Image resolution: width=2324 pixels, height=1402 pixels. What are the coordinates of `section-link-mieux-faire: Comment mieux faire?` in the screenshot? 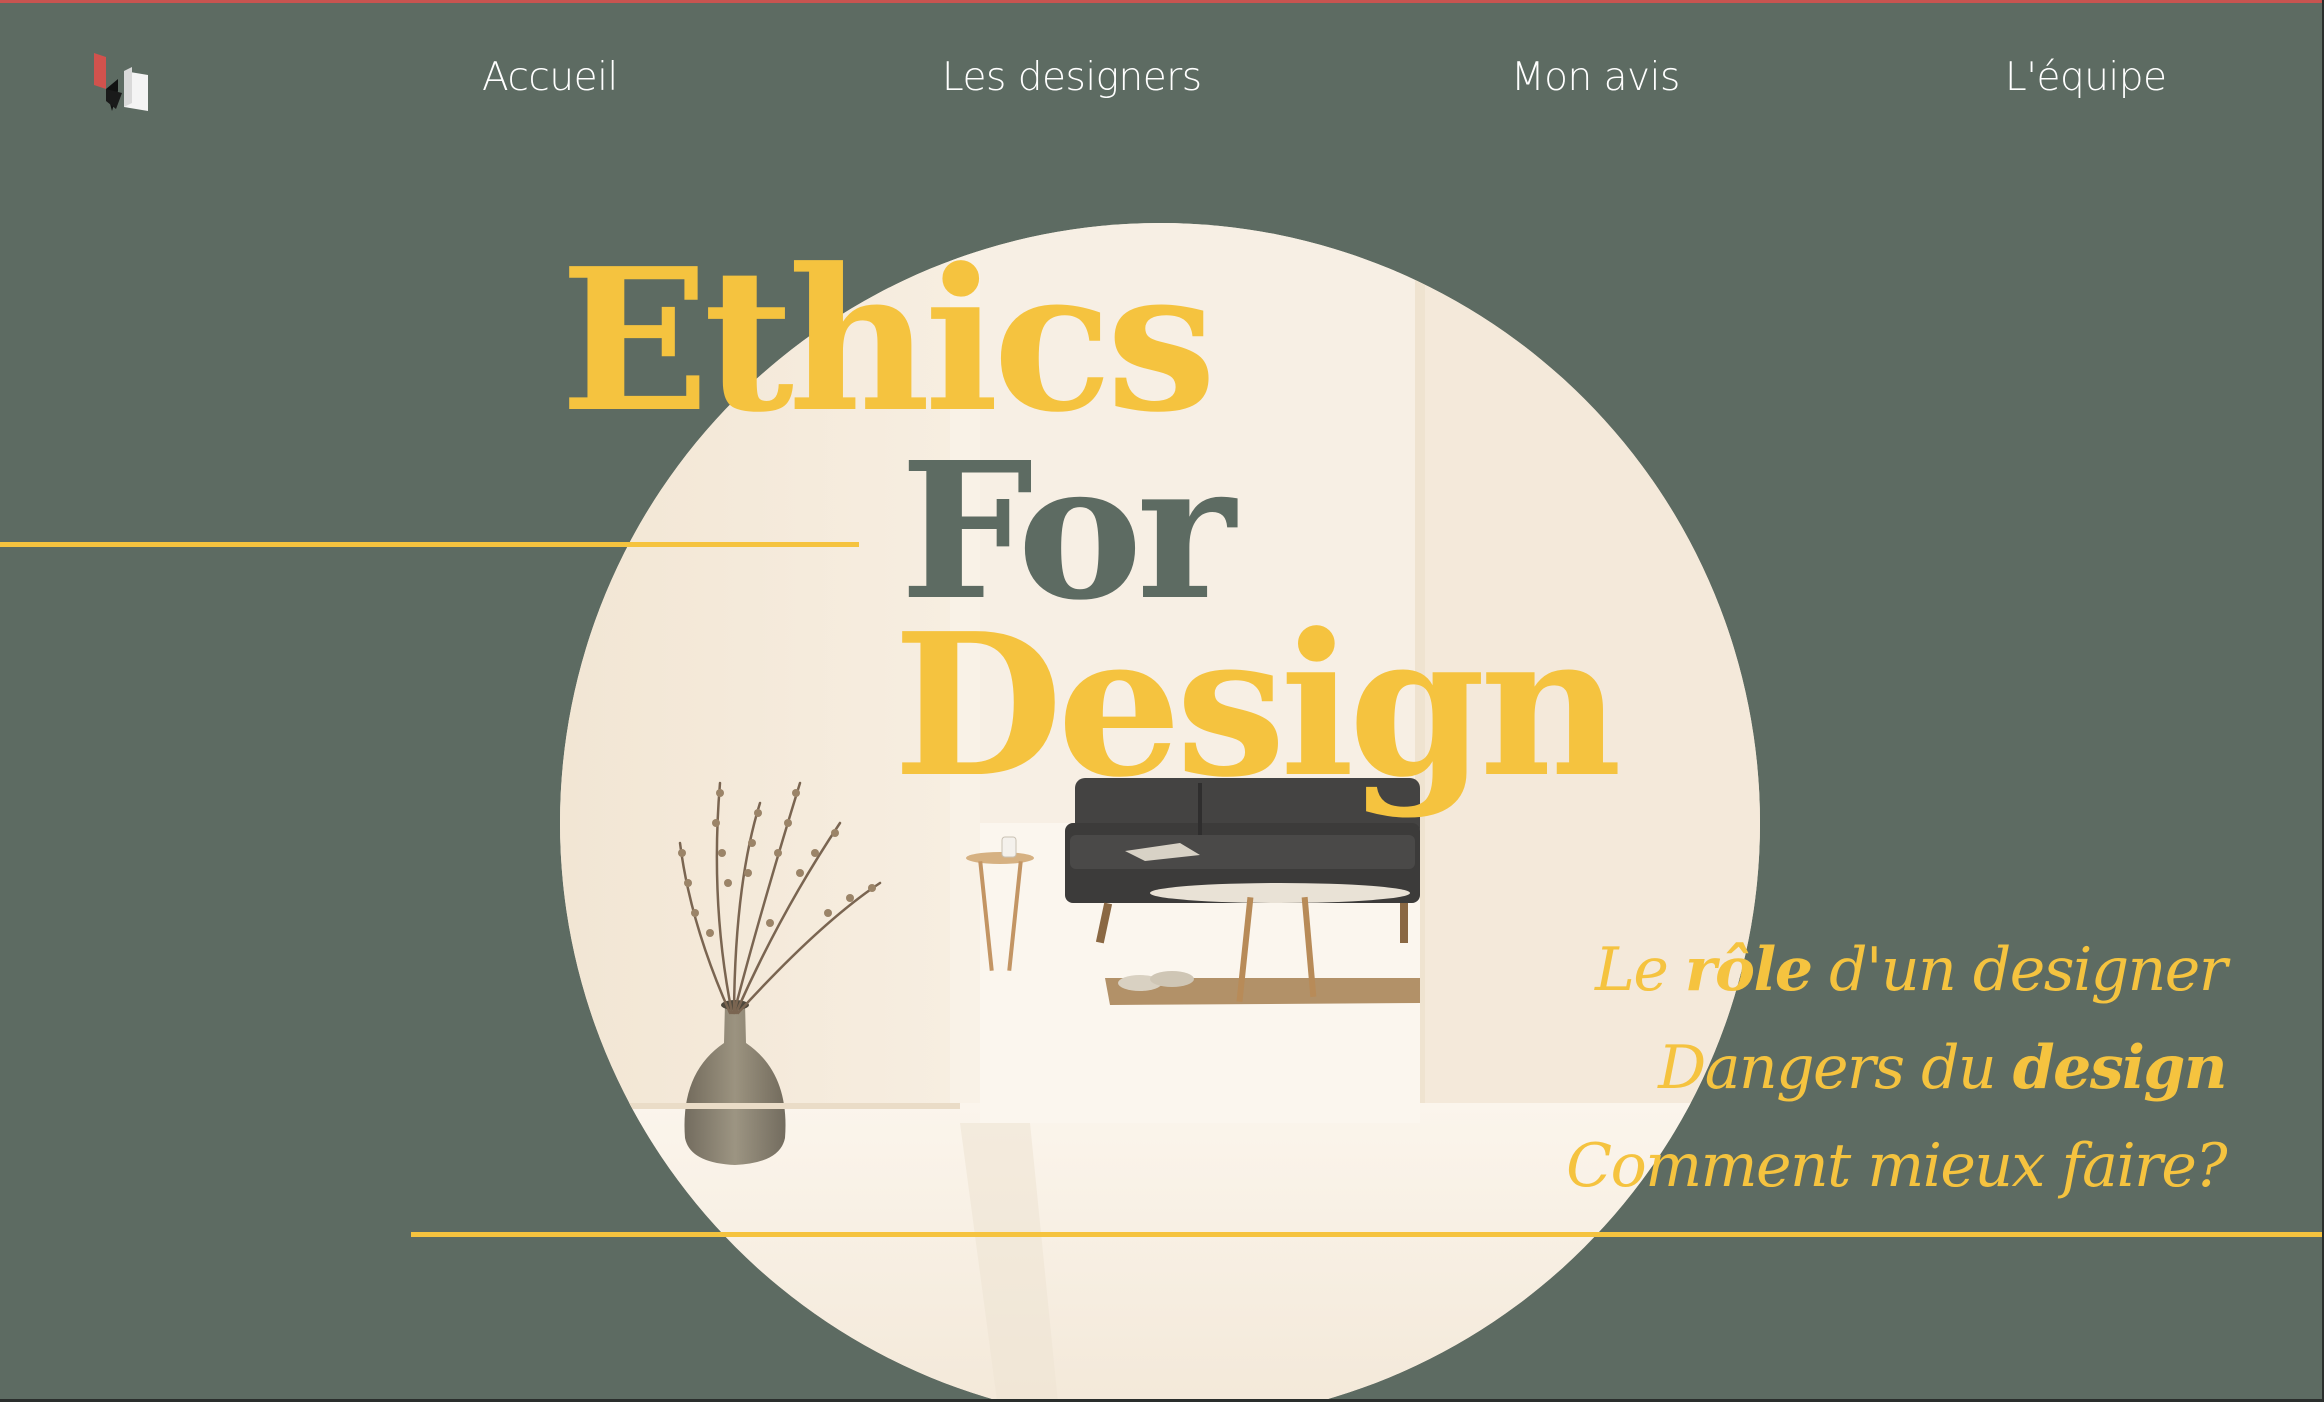 It's located at (1896, 1166).